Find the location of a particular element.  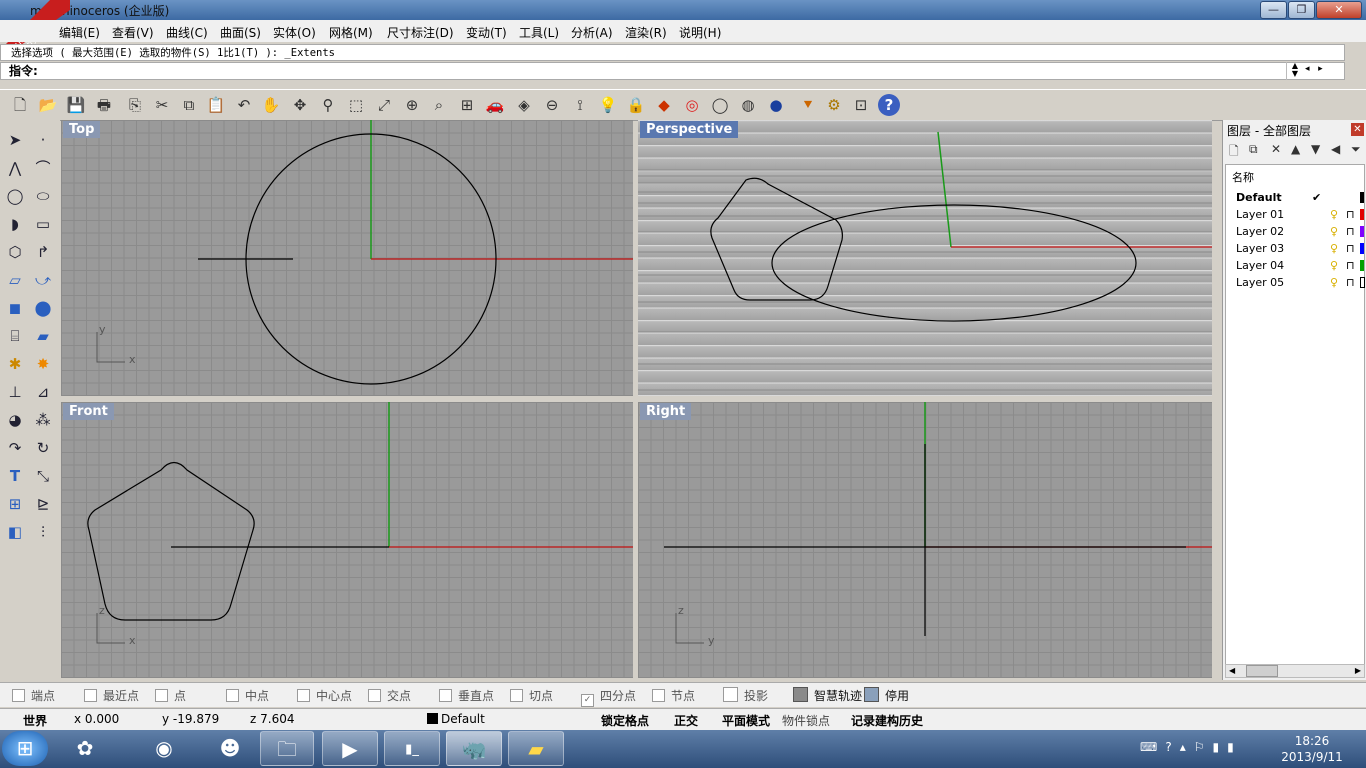

copy-icon: ⧉ is located at coordinates (189, 105).